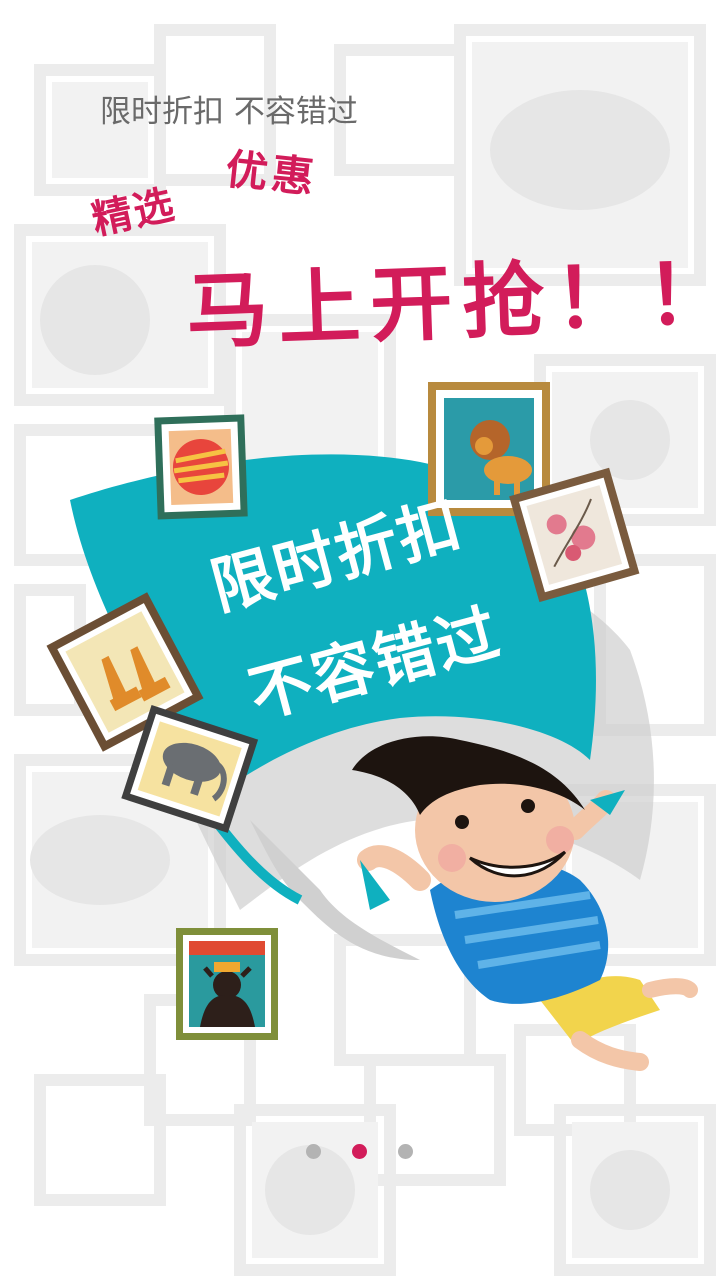 This screenshot has width=720, height=1280. What do you see at coordinates (201, 467) in the screenshot?
I see `sun-picture-frame` at bounding box center [201, 467].